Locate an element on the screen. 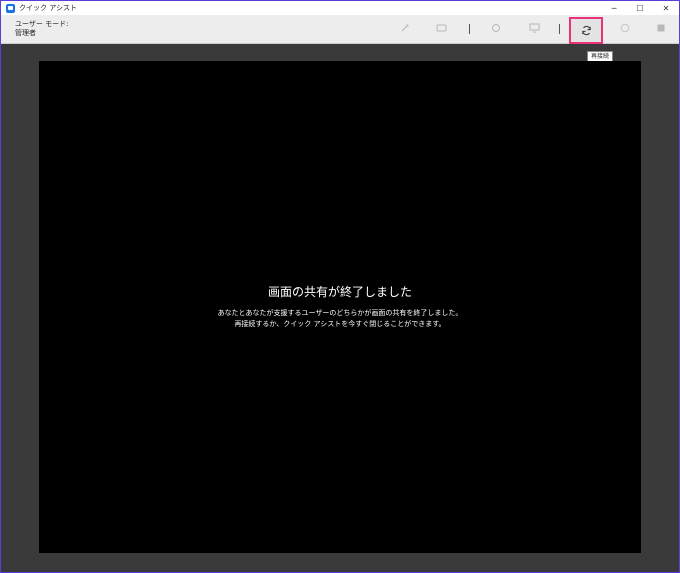 This screenshot has height=573, width=680. maximize-button: ☐ is located at coordinates (640, 8).